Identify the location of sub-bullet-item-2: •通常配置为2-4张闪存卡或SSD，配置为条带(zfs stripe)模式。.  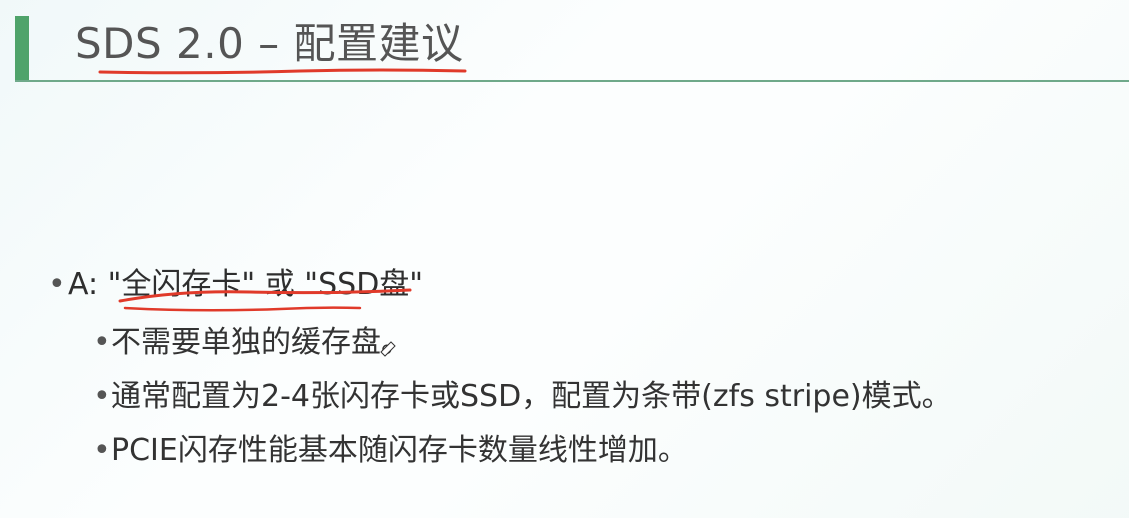
(522, 397).